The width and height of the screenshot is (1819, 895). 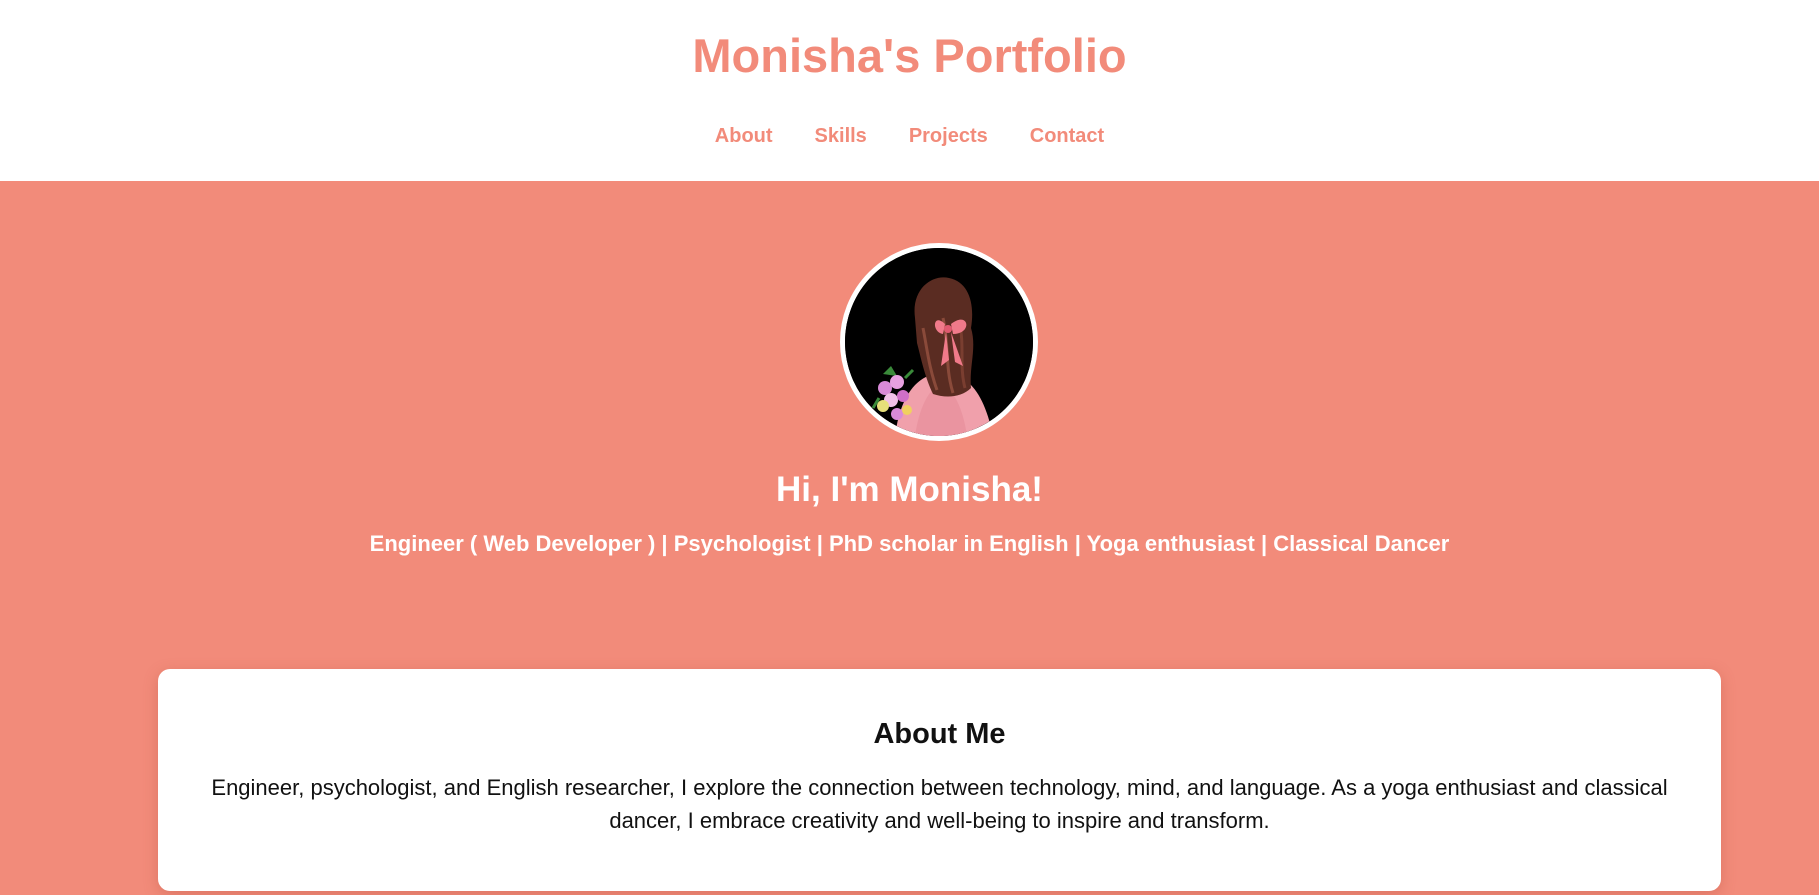 What do you see at coordinates (1067, 136) in the screenshot?
I see `nav-link-contact: Contact` at bounding box center [1067, 136].